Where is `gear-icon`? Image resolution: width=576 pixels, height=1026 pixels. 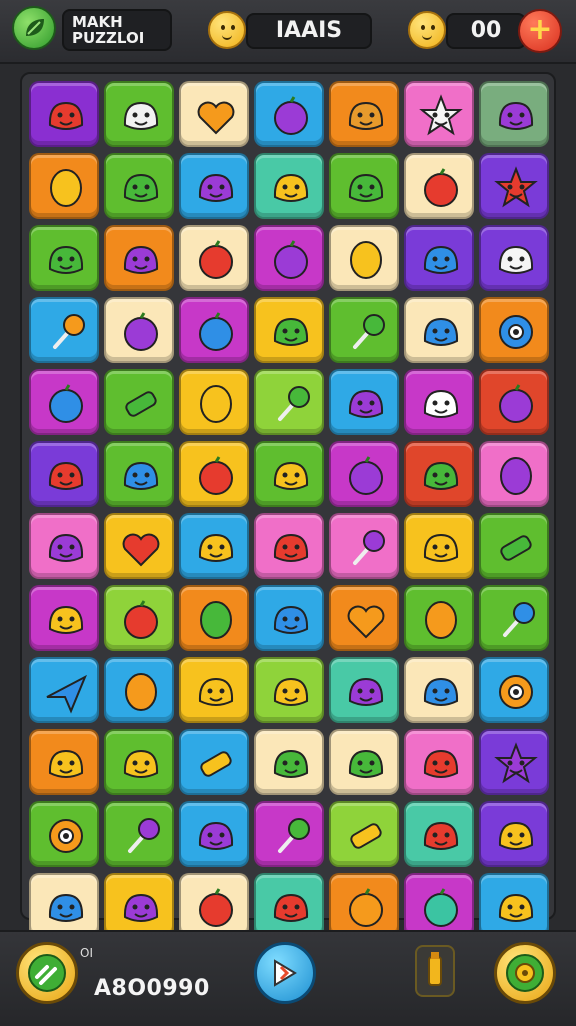
gear-icon is located at coordinates (525, 973).